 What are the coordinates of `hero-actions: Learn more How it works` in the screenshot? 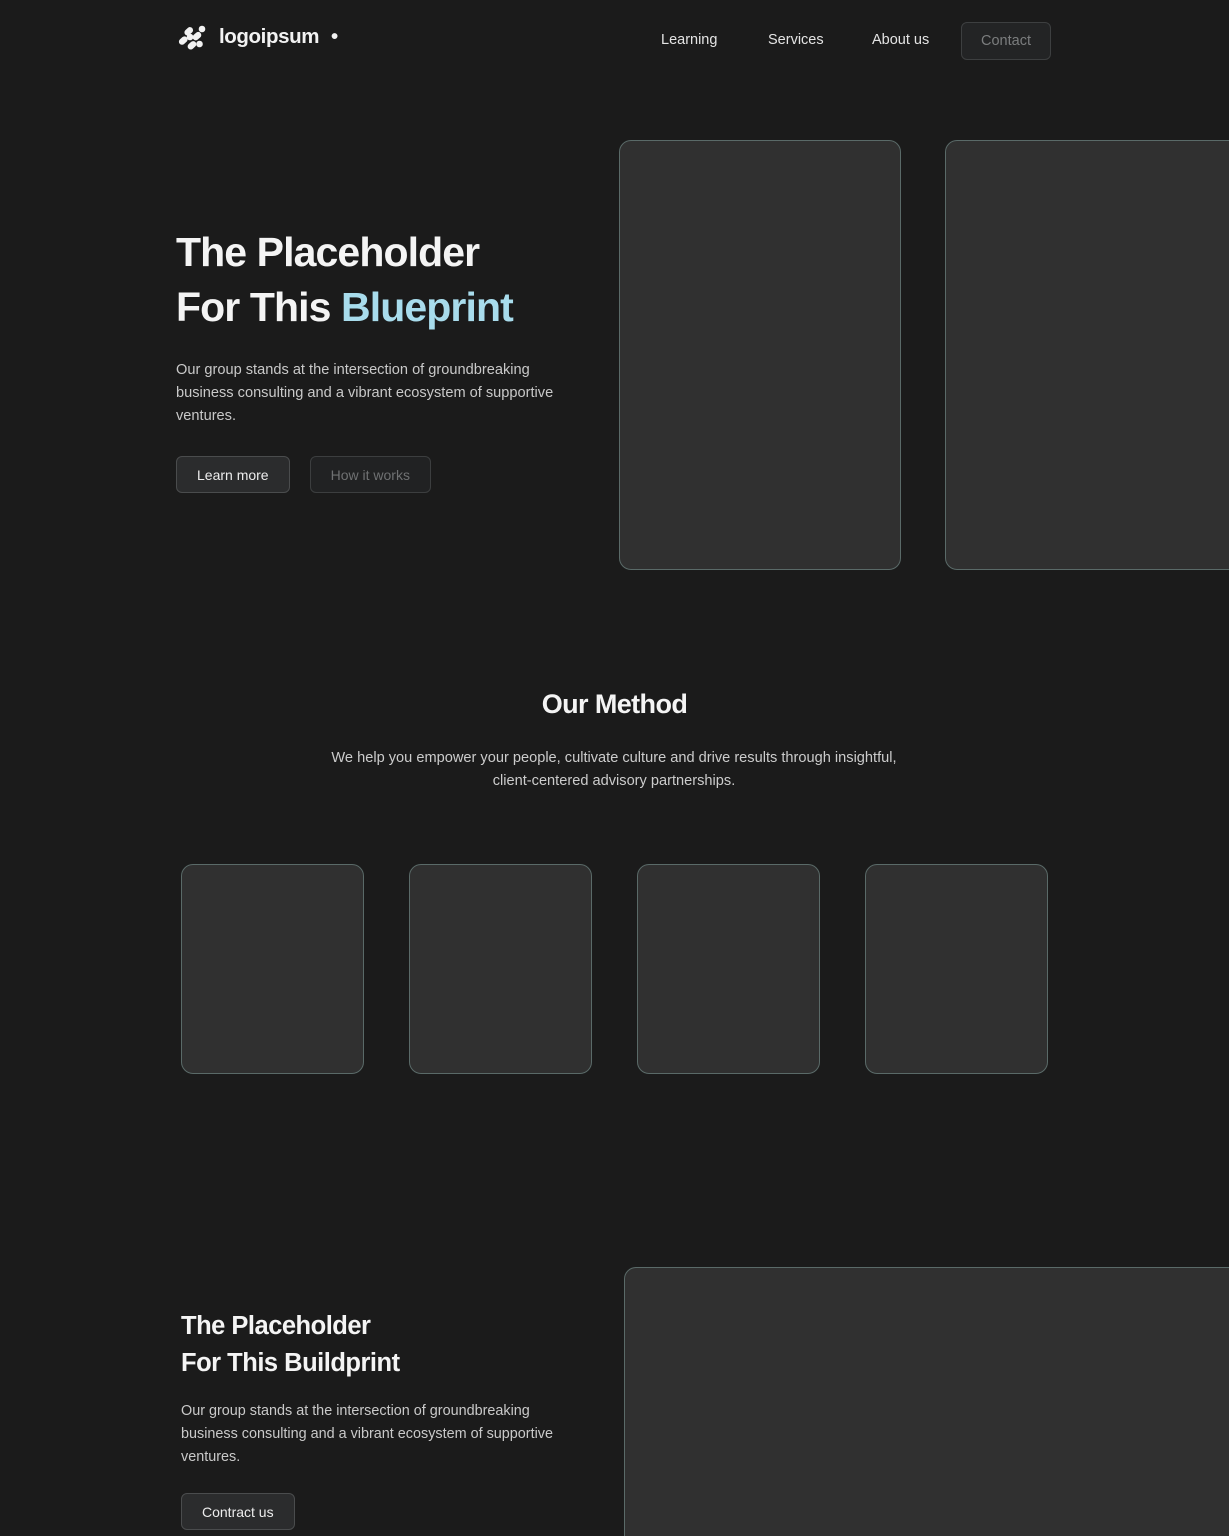 It's located at (386, 474).